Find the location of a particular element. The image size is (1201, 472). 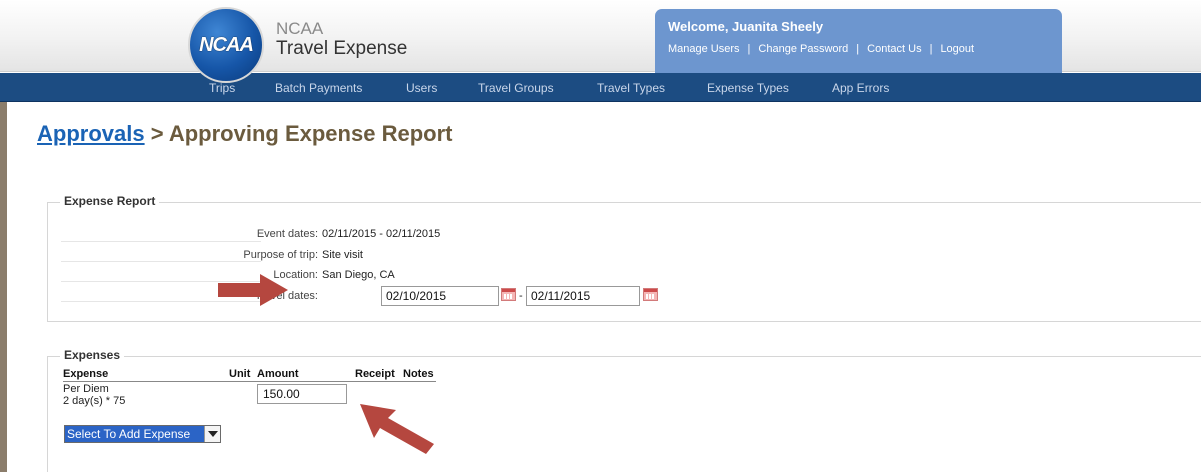

travel-start-date-input: 02/10/2015 is located at coordinates (440, 296).